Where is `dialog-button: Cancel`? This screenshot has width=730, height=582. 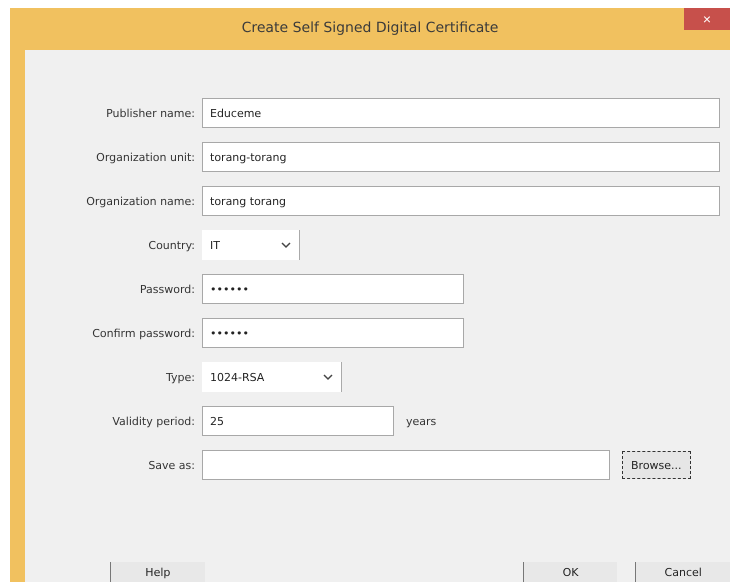
dialog-button: Cancel is located at coordinates (682, 572).